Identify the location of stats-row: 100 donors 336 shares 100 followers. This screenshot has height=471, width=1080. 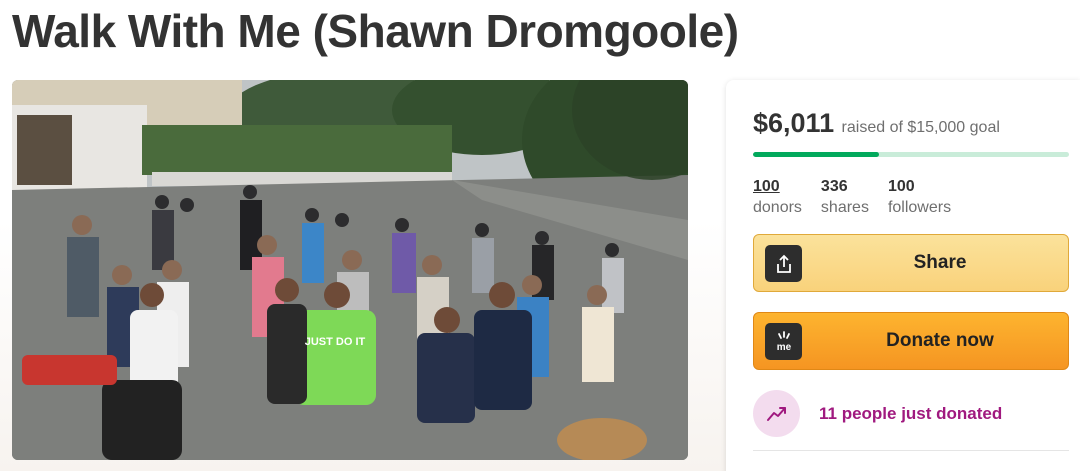
(861, 197).